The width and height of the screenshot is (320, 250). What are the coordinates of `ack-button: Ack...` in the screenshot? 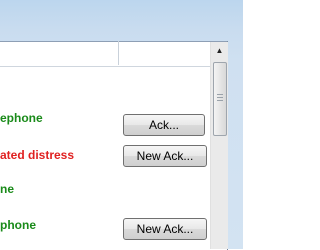 It's located at (164, 125).